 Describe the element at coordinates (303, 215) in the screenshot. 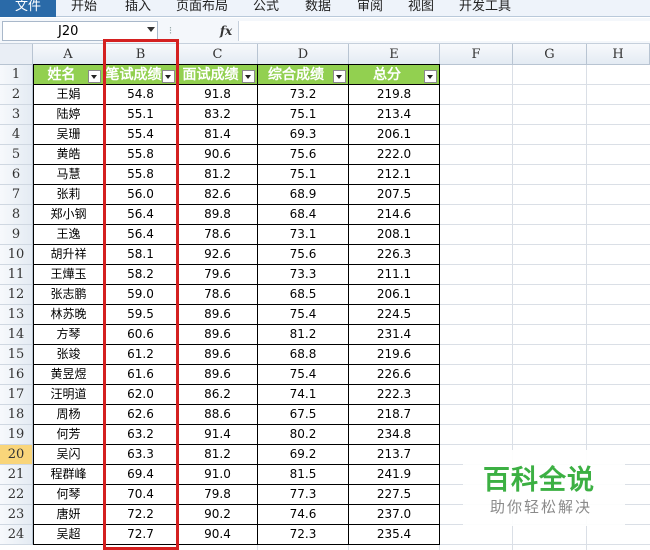

I see `table-cell: 68.4` at that location.